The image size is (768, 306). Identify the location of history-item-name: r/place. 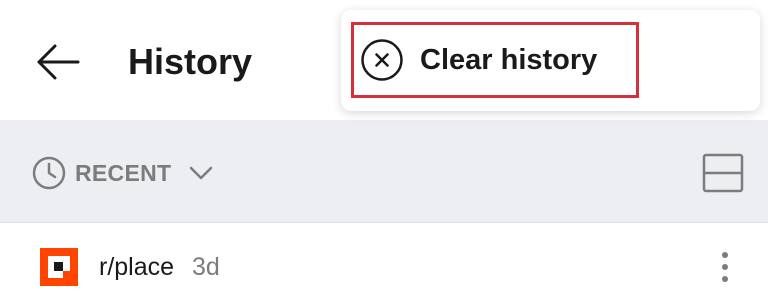
(136, 267).